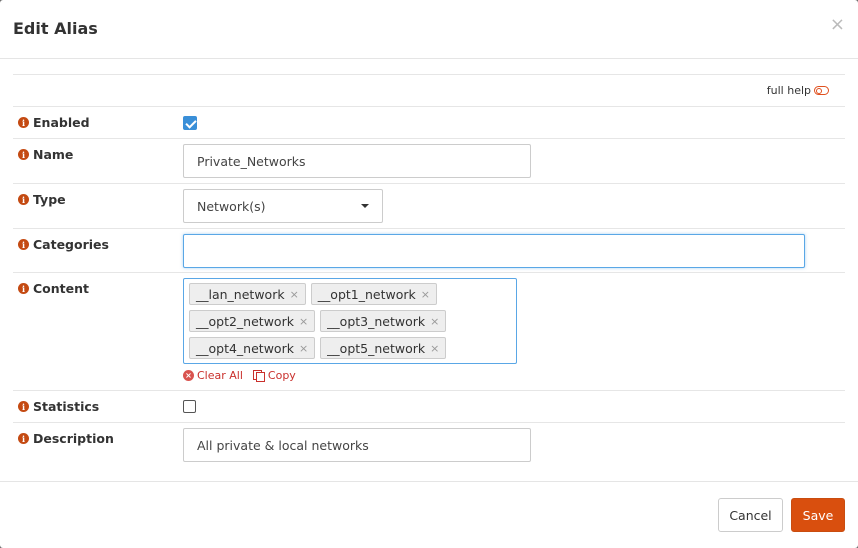 The image size is (858, 548). Describe the element at coordinates (274, 375) in the screenshot. I see `copy-button: Copy` at that location.